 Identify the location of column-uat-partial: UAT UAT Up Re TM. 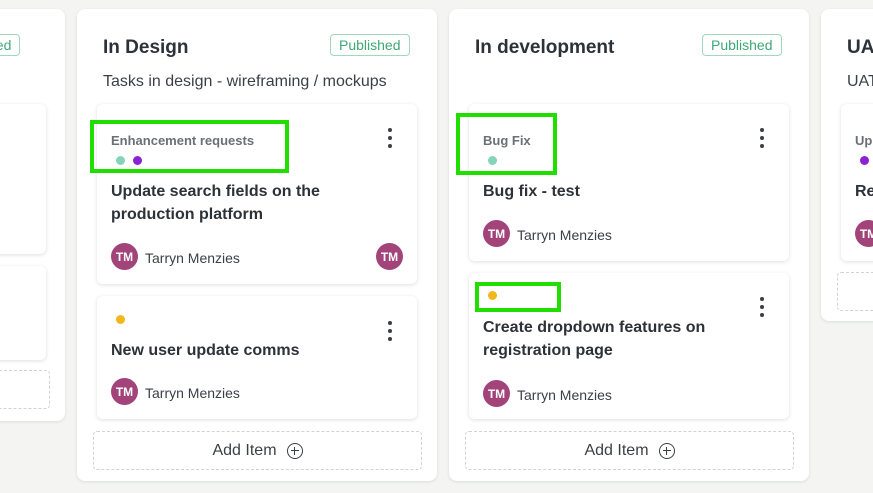
(847, 165).